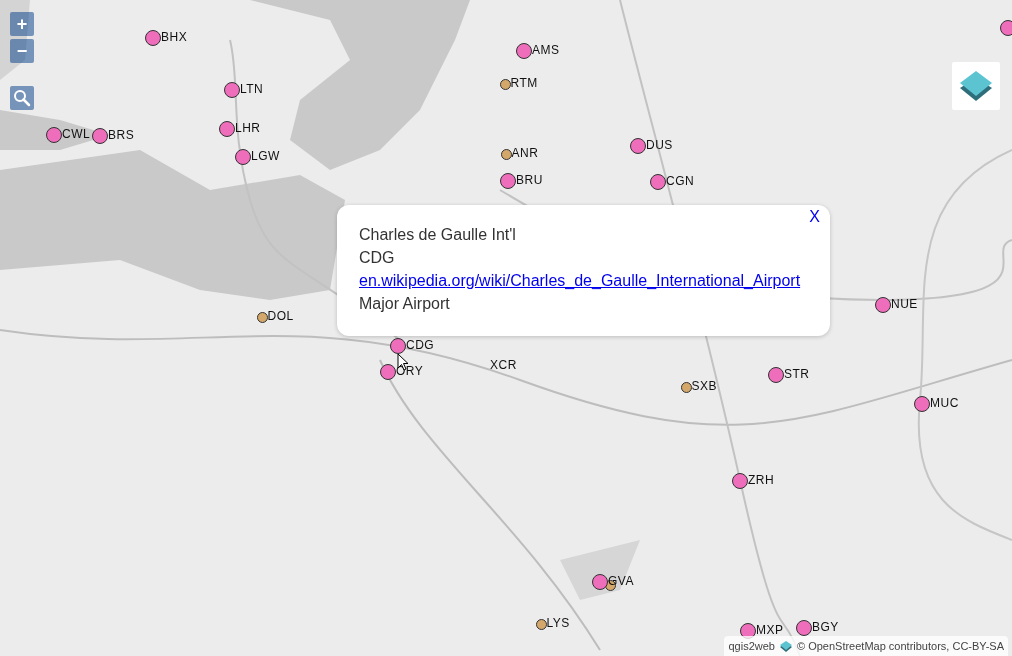 This screenshot has height=656, width=1012. What do you see at coordinates (174, 37) in the screenshot?
I see `airport-code: BHX` at bounding box center [174, 37].